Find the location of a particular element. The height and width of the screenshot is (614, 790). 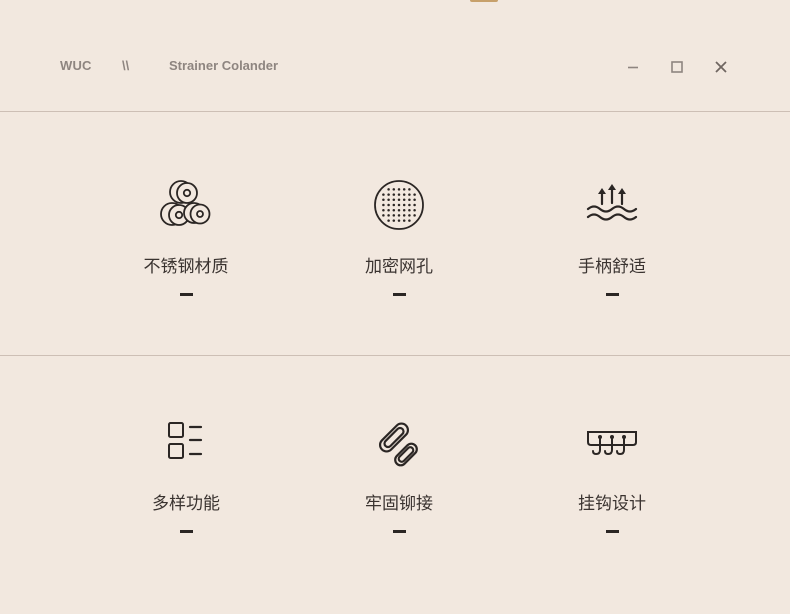

product-title: Strainer Colander is located at coordinates (224, 65).